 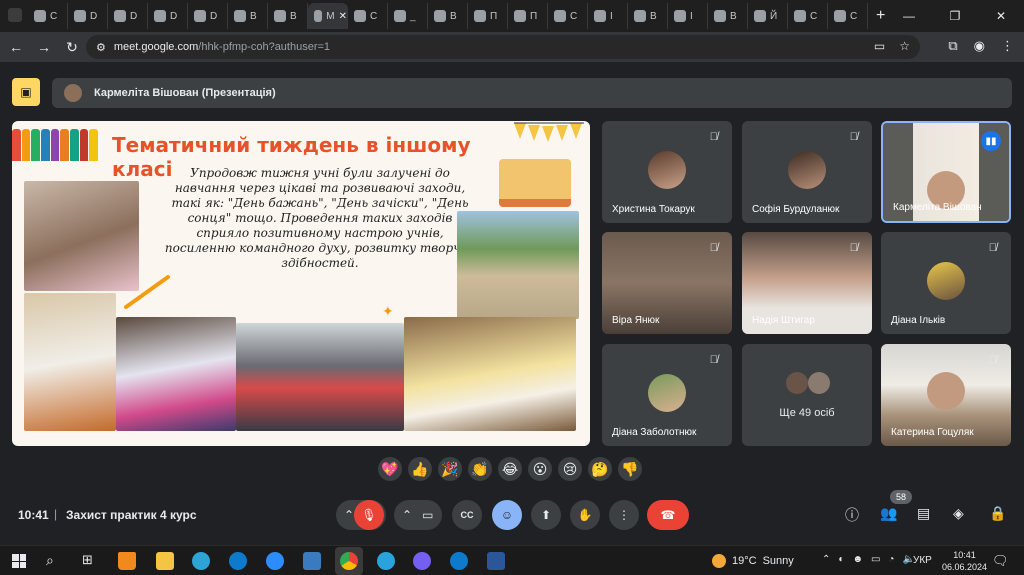 I want to click on captions-button: CC, so click(x=467, y=515).